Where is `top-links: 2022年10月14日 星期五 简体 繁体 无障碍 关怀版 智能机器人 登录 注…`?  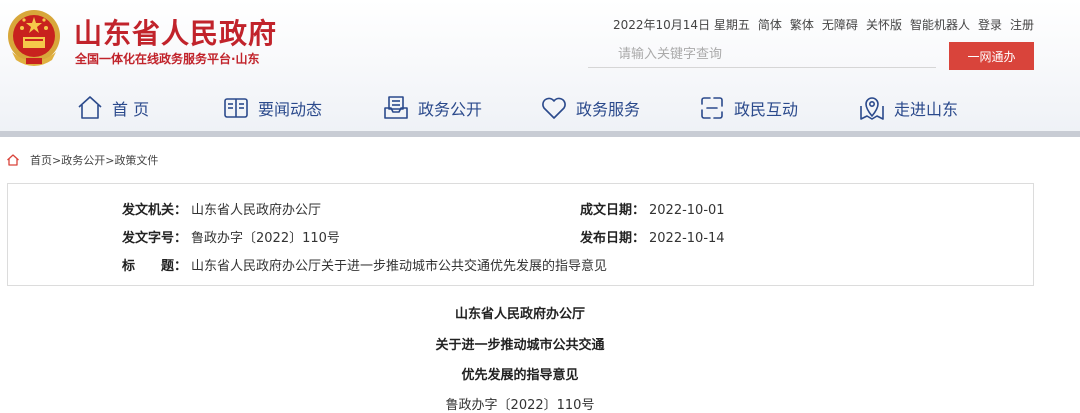
top-links: 2022年10月14日 星期五 简体 繁体 无障碍 关怀版 智能机器人 登录 注… is located at coordinates (823, 24).